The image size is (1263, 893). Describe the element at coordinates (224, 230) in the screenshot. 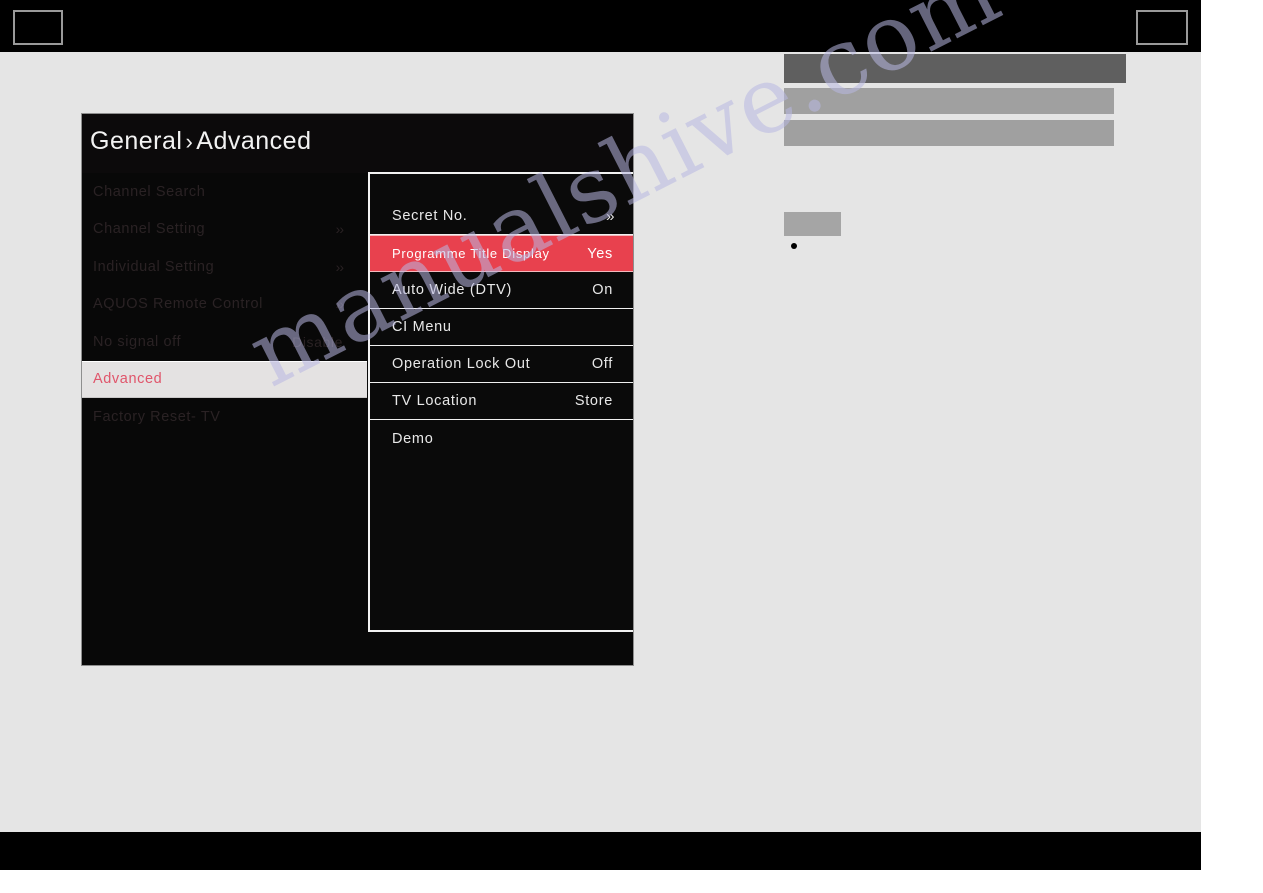

I see `sidebar-item-channel-setting: Channel Setting ››` at that location.